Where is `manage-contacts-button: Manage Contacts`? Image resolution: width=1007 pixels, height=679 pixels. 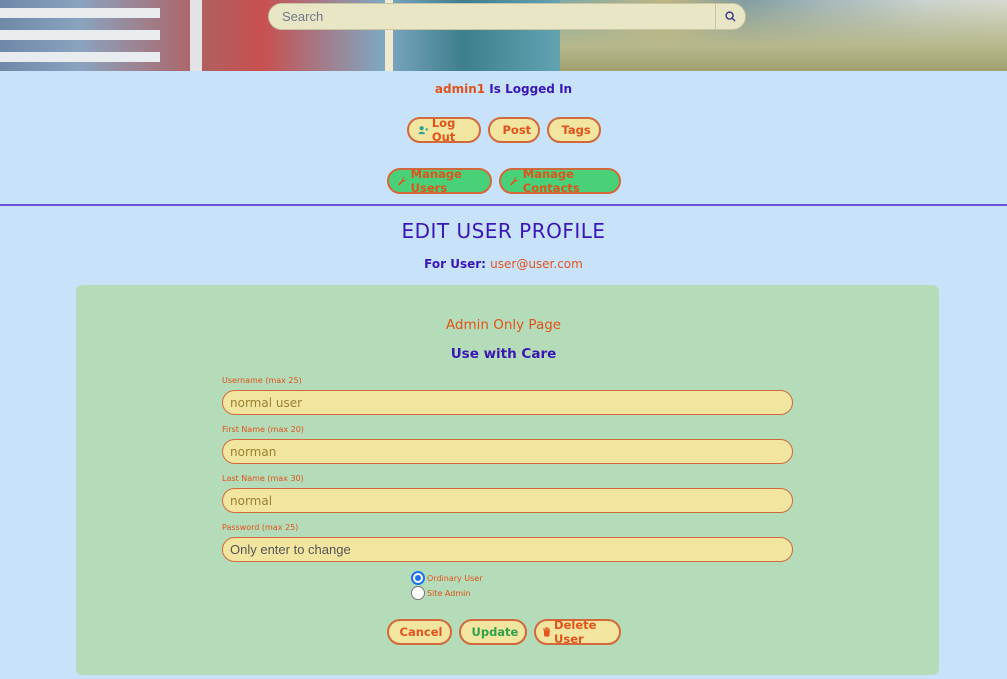
manage-contacts-button: Manage Contacts is located at coordinates (559, 181).